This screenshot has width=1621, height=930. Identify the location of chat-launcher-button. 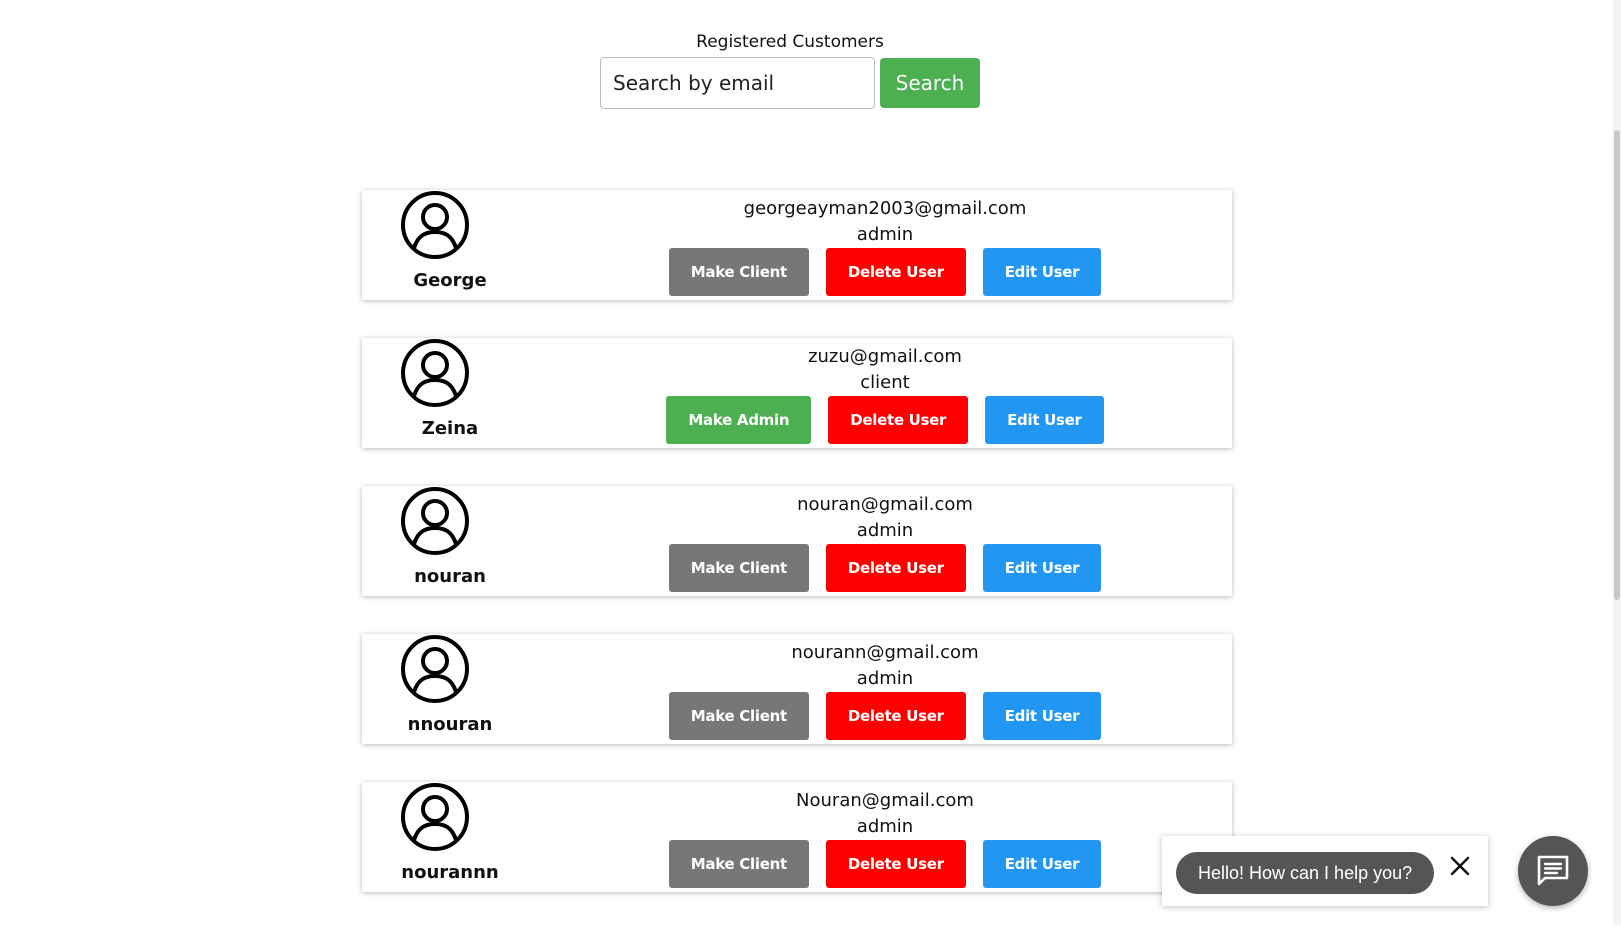
(1553, 871).